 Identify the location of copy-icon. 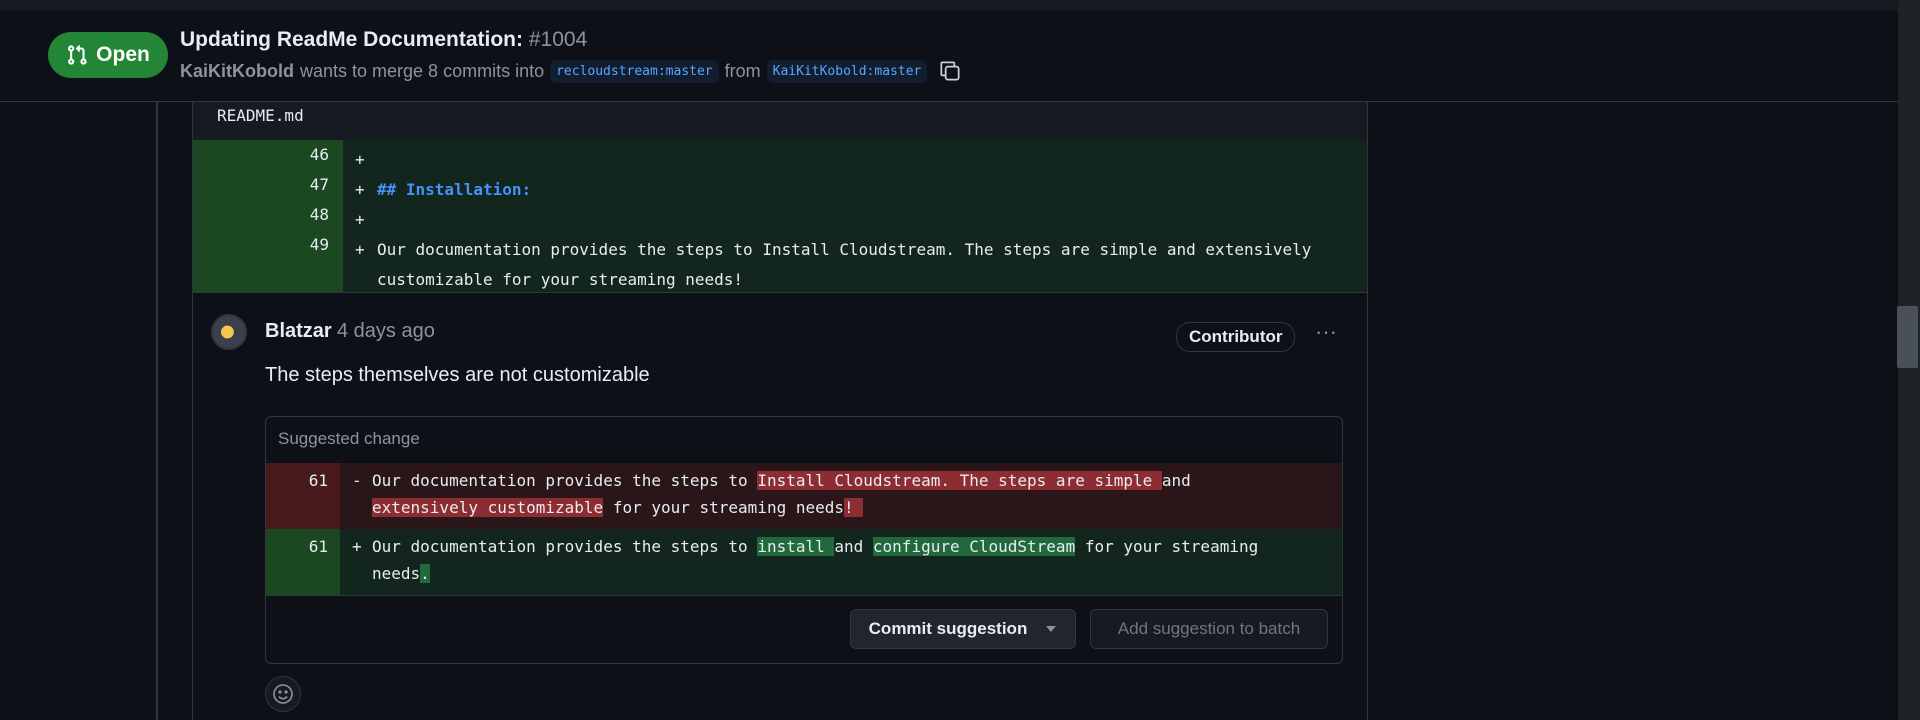
(950, 71).